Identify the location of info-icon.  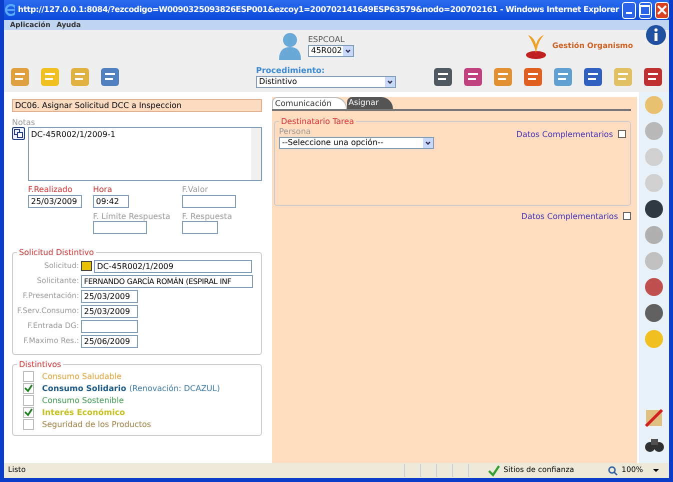
(656, 35).